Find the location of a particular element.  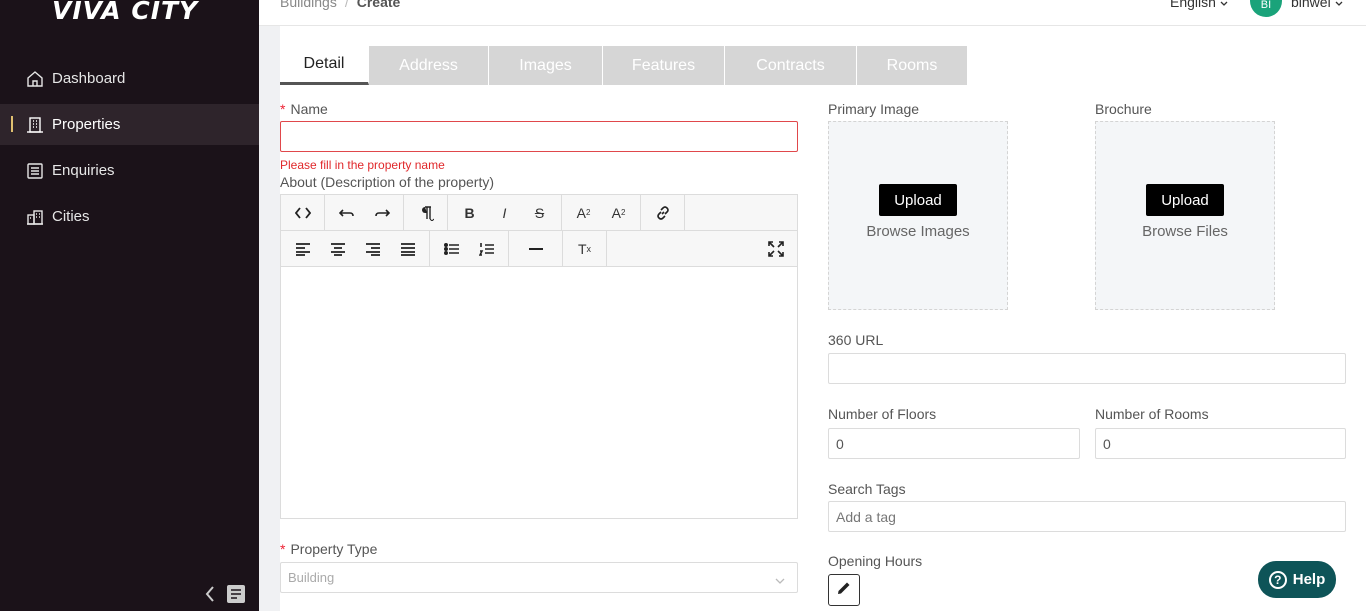

tb-group-code is located at coordinates (303, 212).